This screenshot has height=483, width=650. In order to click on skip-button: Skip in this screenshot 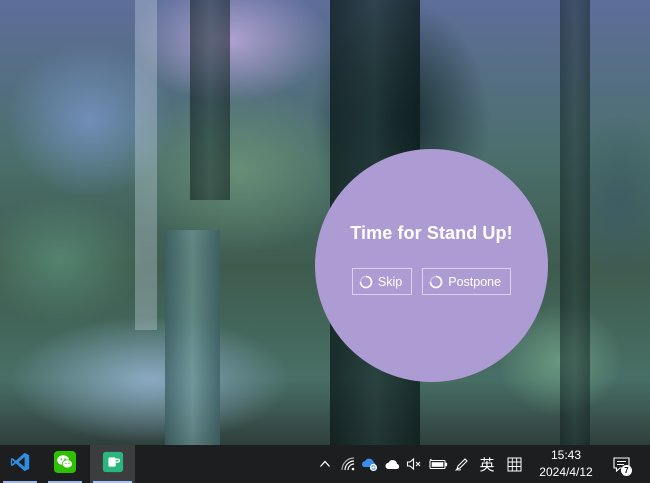, I will do `click(382, 281)`.